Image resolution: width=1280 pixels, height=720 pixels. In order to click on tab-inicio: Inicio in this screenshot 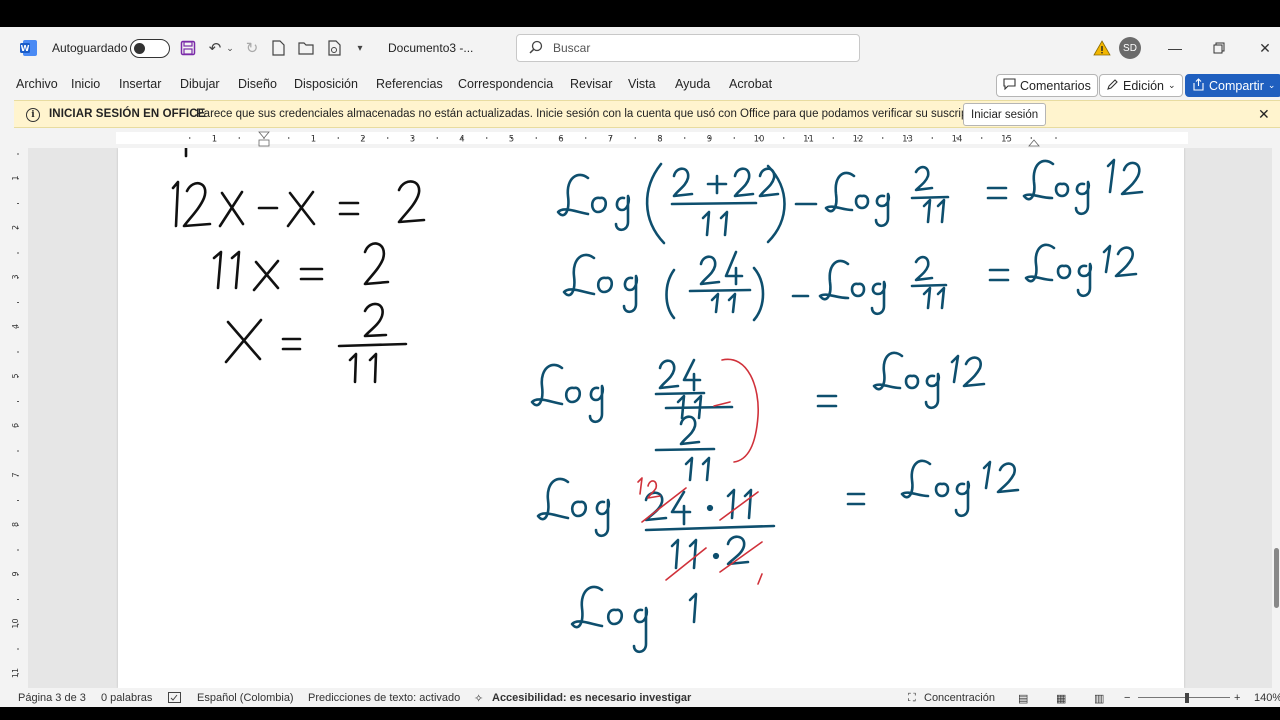, I will do `click(85, 84)`.